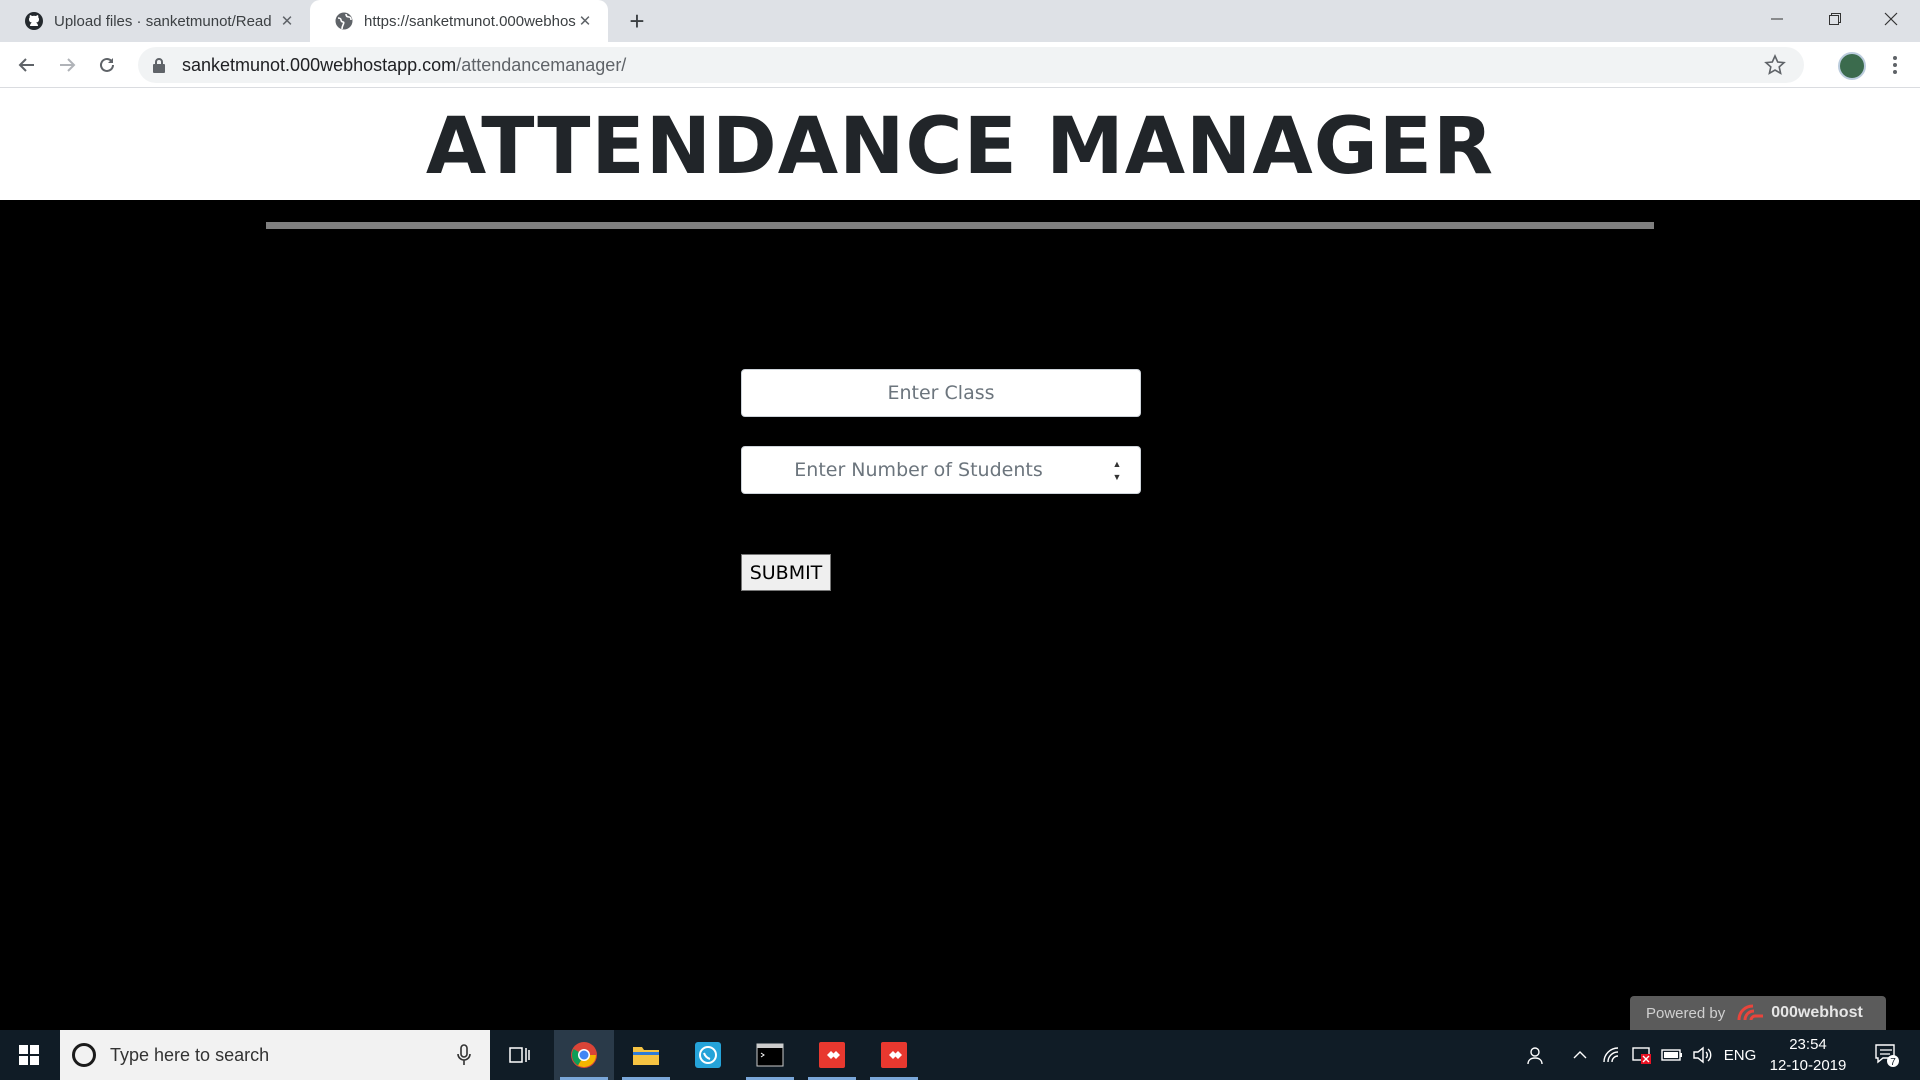 Image resolution: width=1920 pixels, height=1080 pixels. What do you see at coordinates (1117, 471) in the screenshot?
I see `number-spinner: ▲ ▼` at bounding box center [1117, 471].